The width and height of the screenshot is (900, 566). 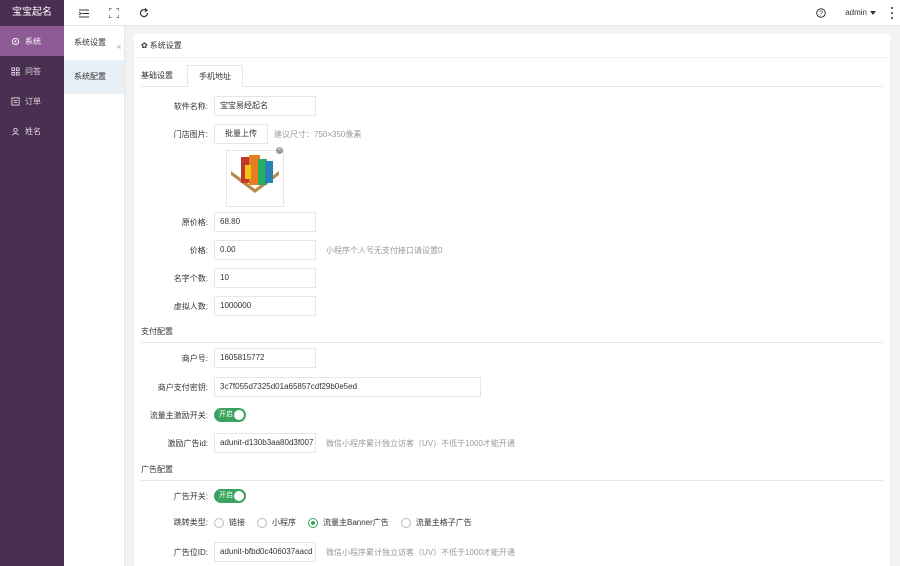 What do you see at coordinates (265, 358) in the screenshot?
I see `merchant-id-input: 1605815772` at bounding box center [265, 358].